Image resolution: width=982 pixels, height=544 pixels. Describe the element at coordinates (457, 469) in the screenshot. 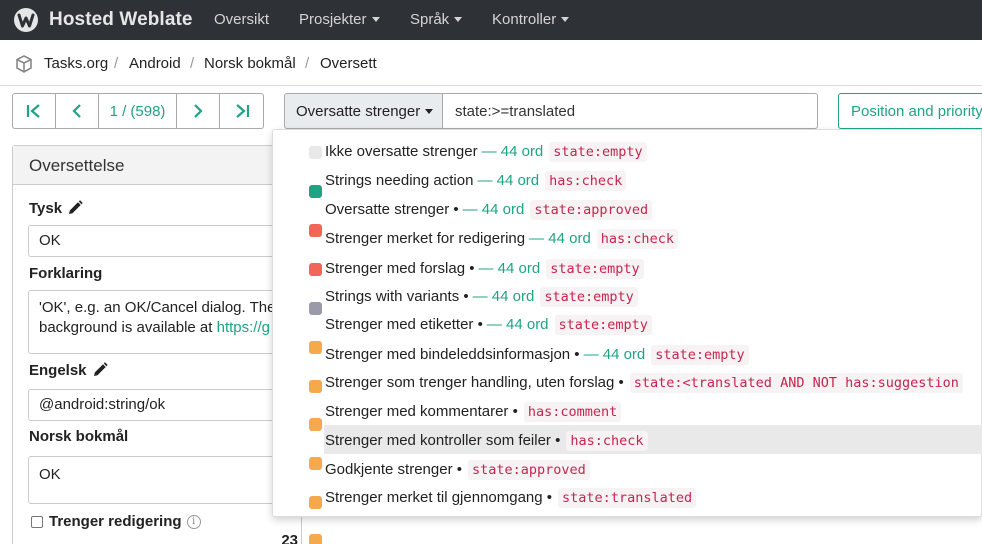

I see `filter-option-approved: Godkjente strenger • state:approved` at that location.